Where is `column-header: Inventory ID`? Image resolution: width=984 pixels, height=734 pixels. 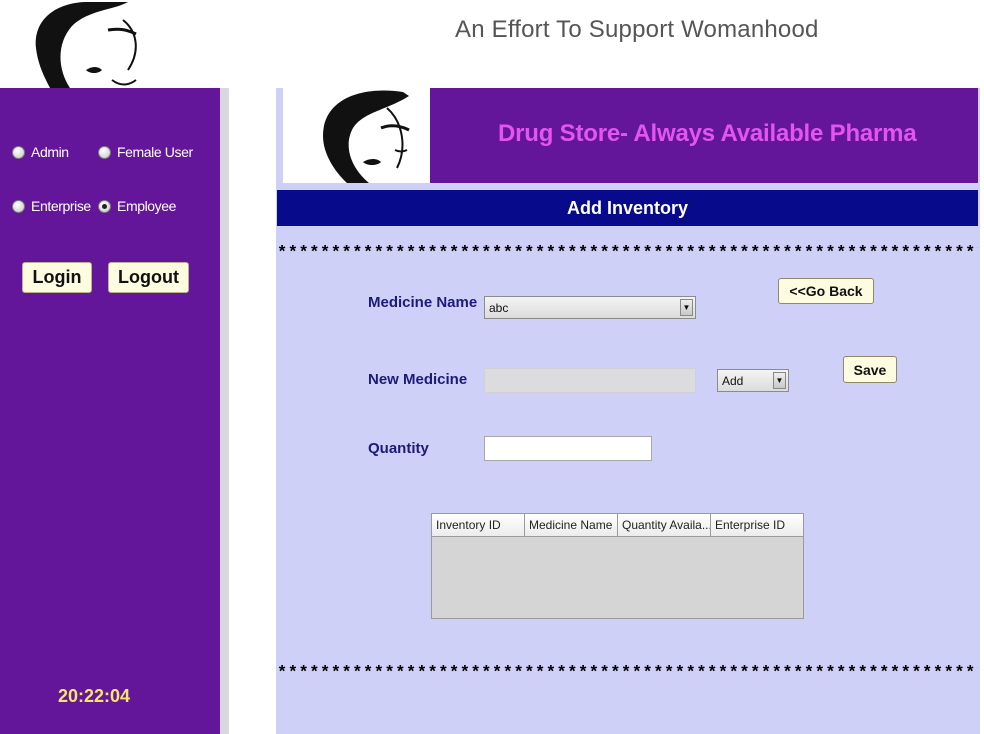
column-header: Inventory ID is located at coordinates (478, 525).